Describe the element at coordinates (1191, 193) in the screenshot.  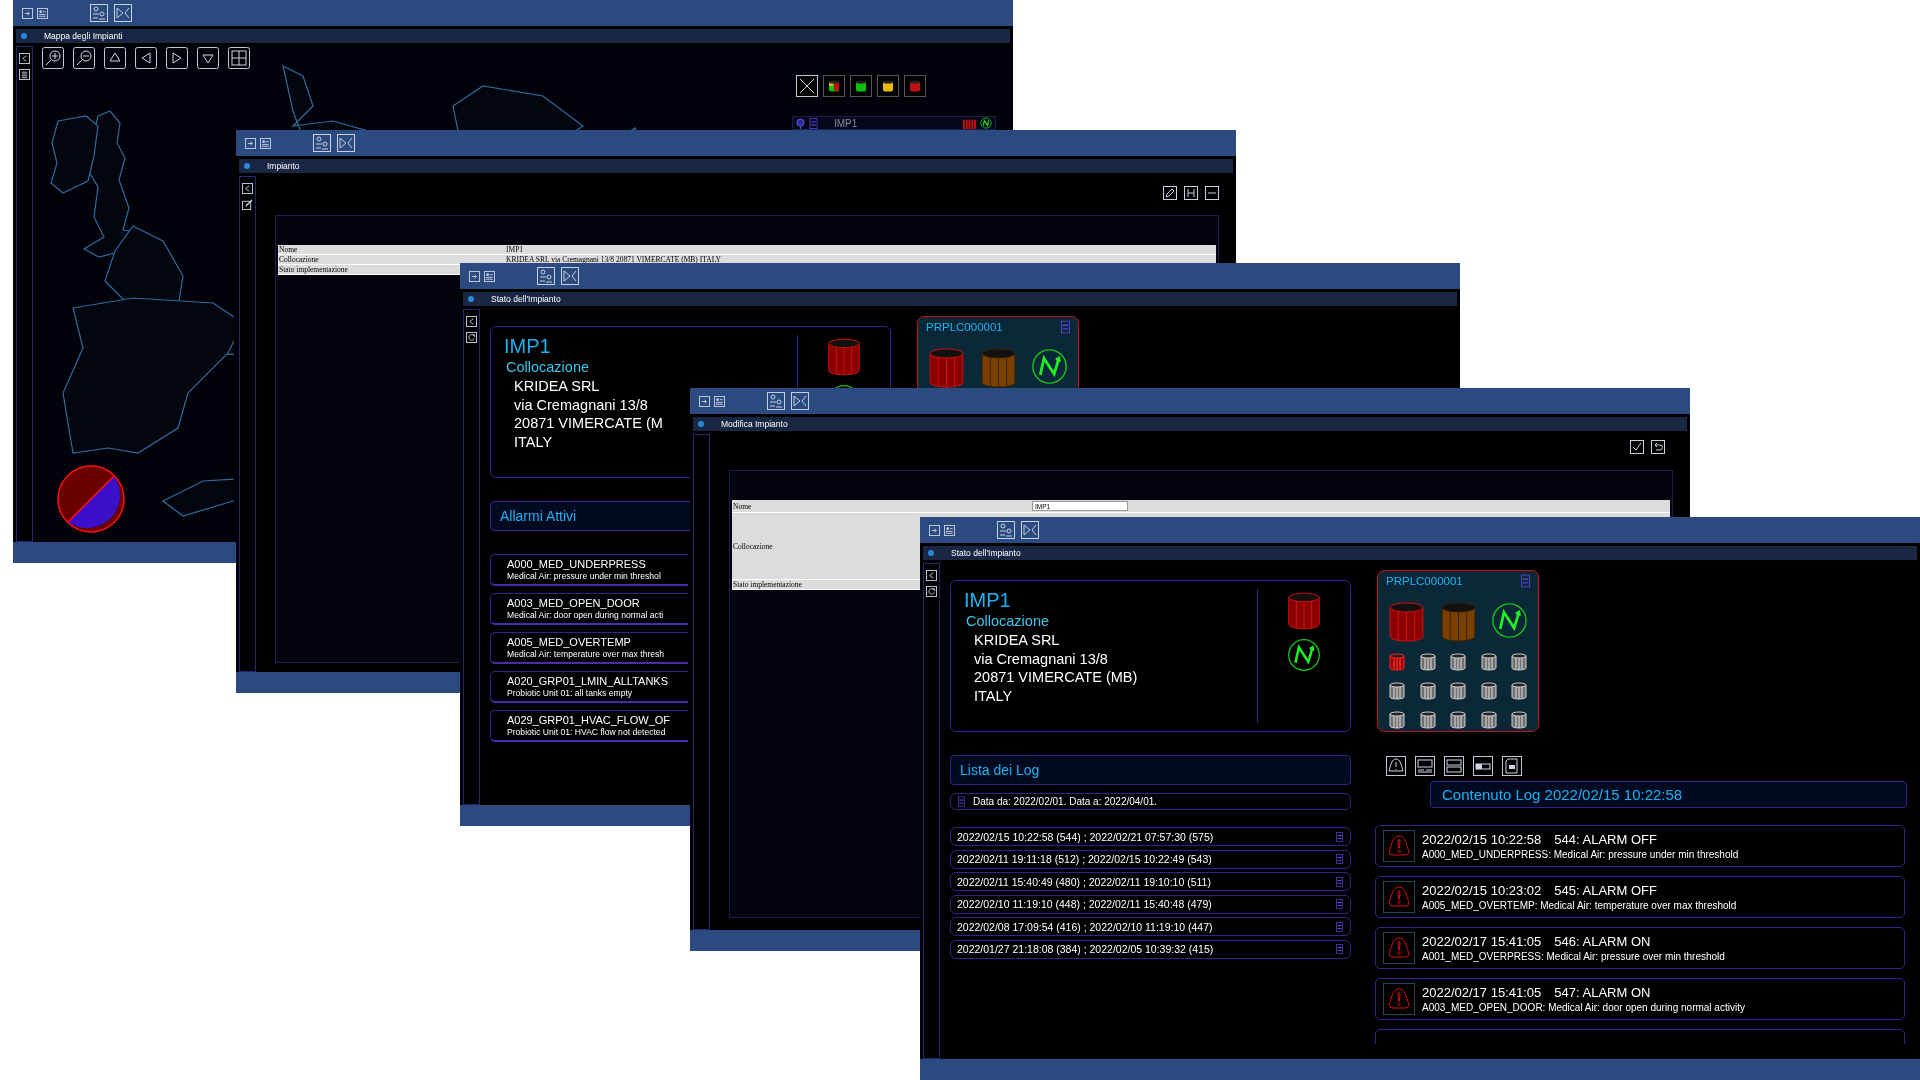
I see `h-icon` at that location.